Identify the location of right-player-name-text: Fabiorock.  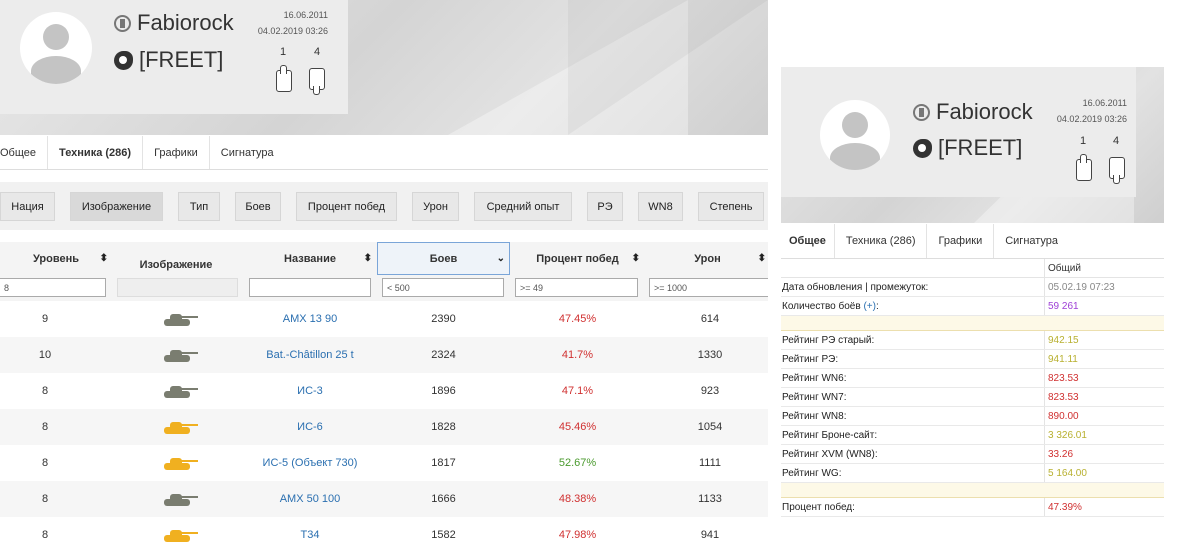
(984, 111).